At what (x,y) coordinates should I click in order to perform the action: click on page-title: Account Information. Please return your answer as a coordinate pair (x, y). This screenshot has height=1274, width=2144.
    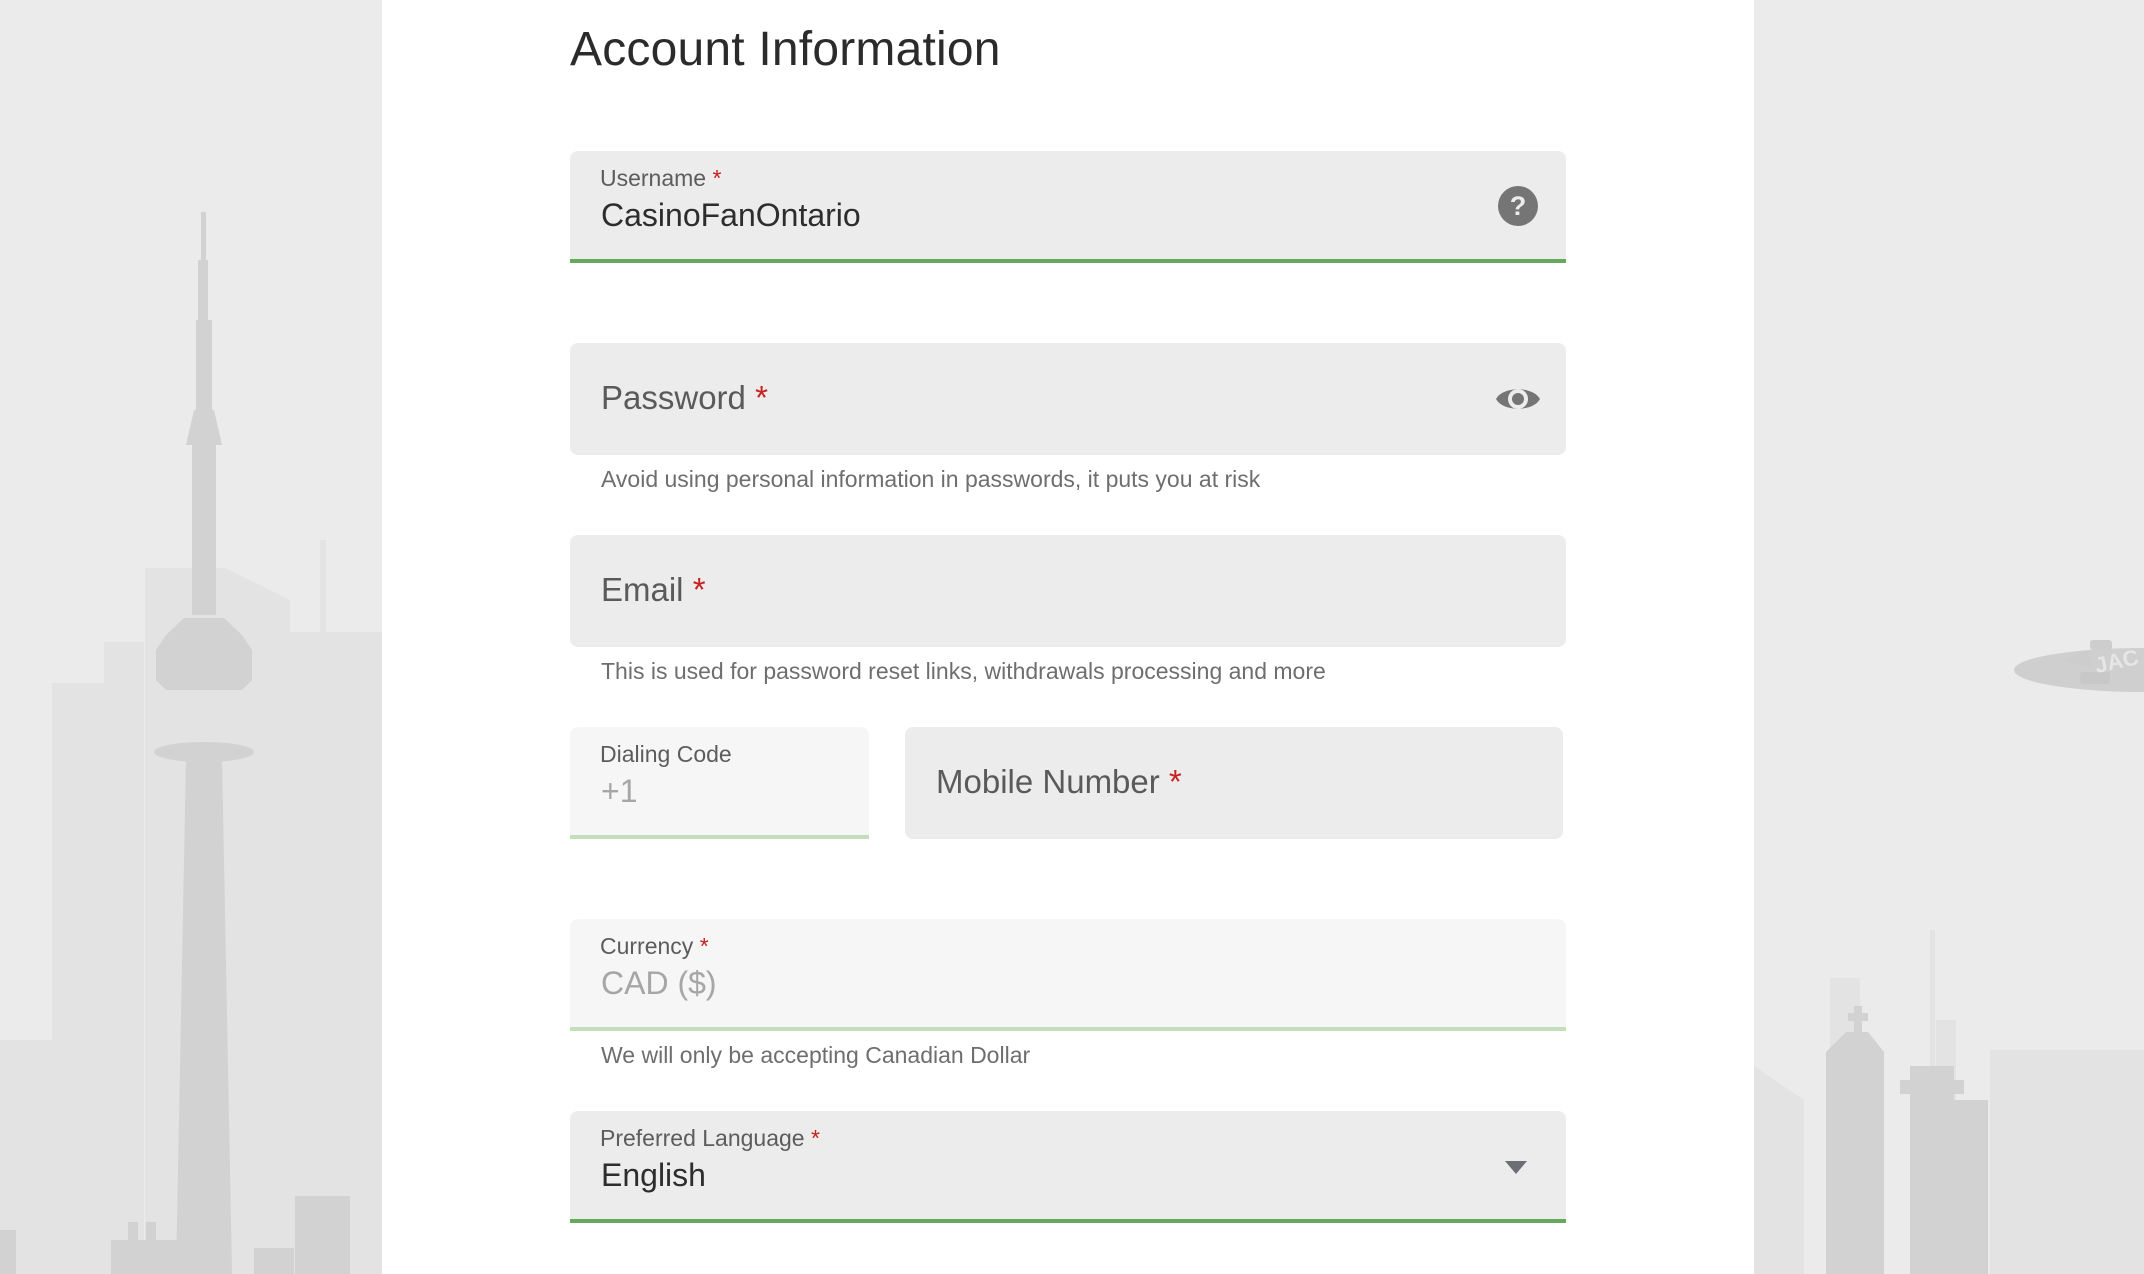
    Looking at the image, I should click on (785, 49).